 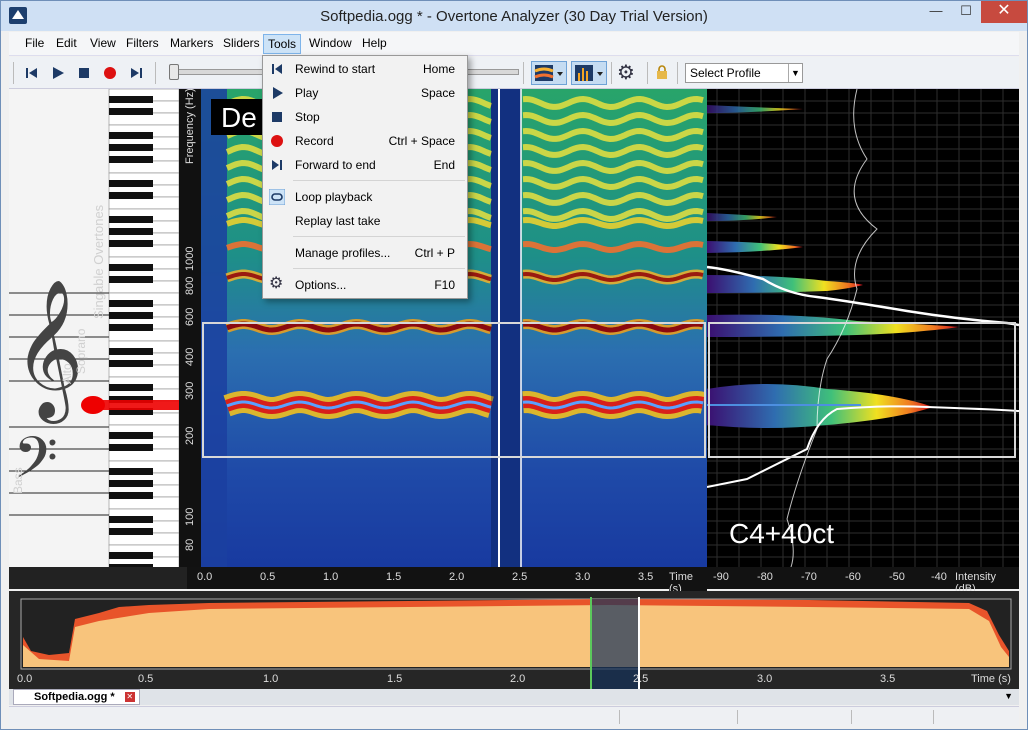 What do you see at coordinates (32, 73) in the screenshot?
I see `rewind-icon` at bounding box center [32, 73].